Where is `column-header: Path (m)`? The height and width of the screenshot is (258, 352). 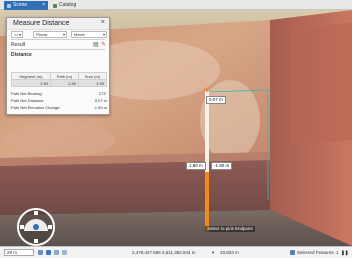 column-header: Path (m) is located at coordinates (64, 76).